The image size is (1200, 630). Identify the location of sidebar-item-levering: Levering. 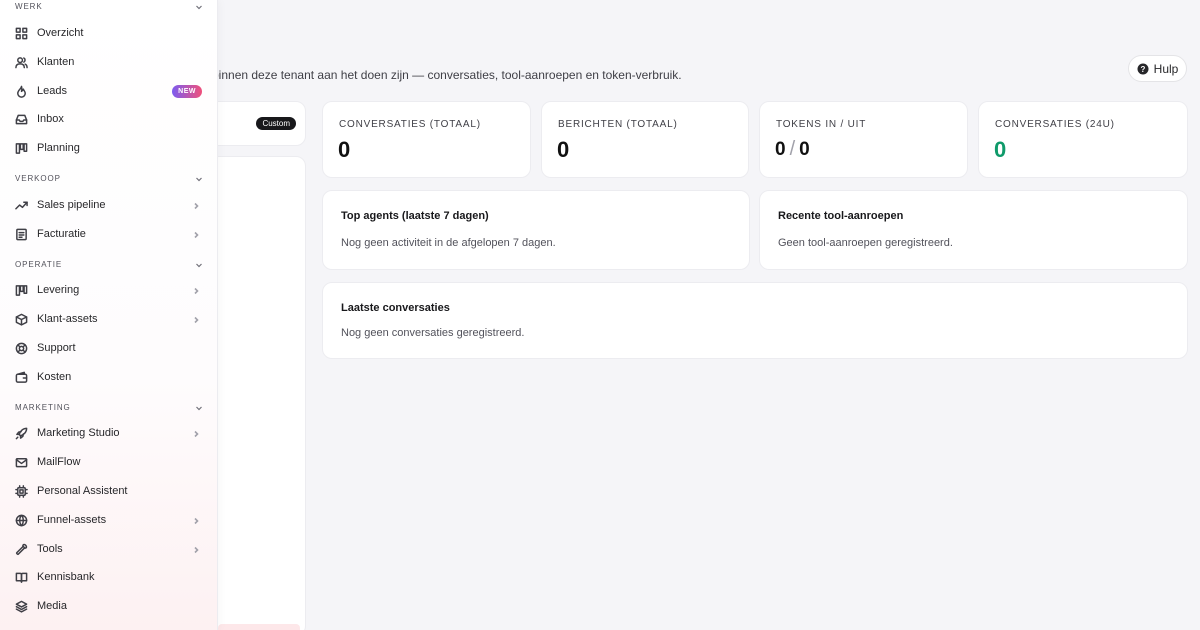
(108, 290).